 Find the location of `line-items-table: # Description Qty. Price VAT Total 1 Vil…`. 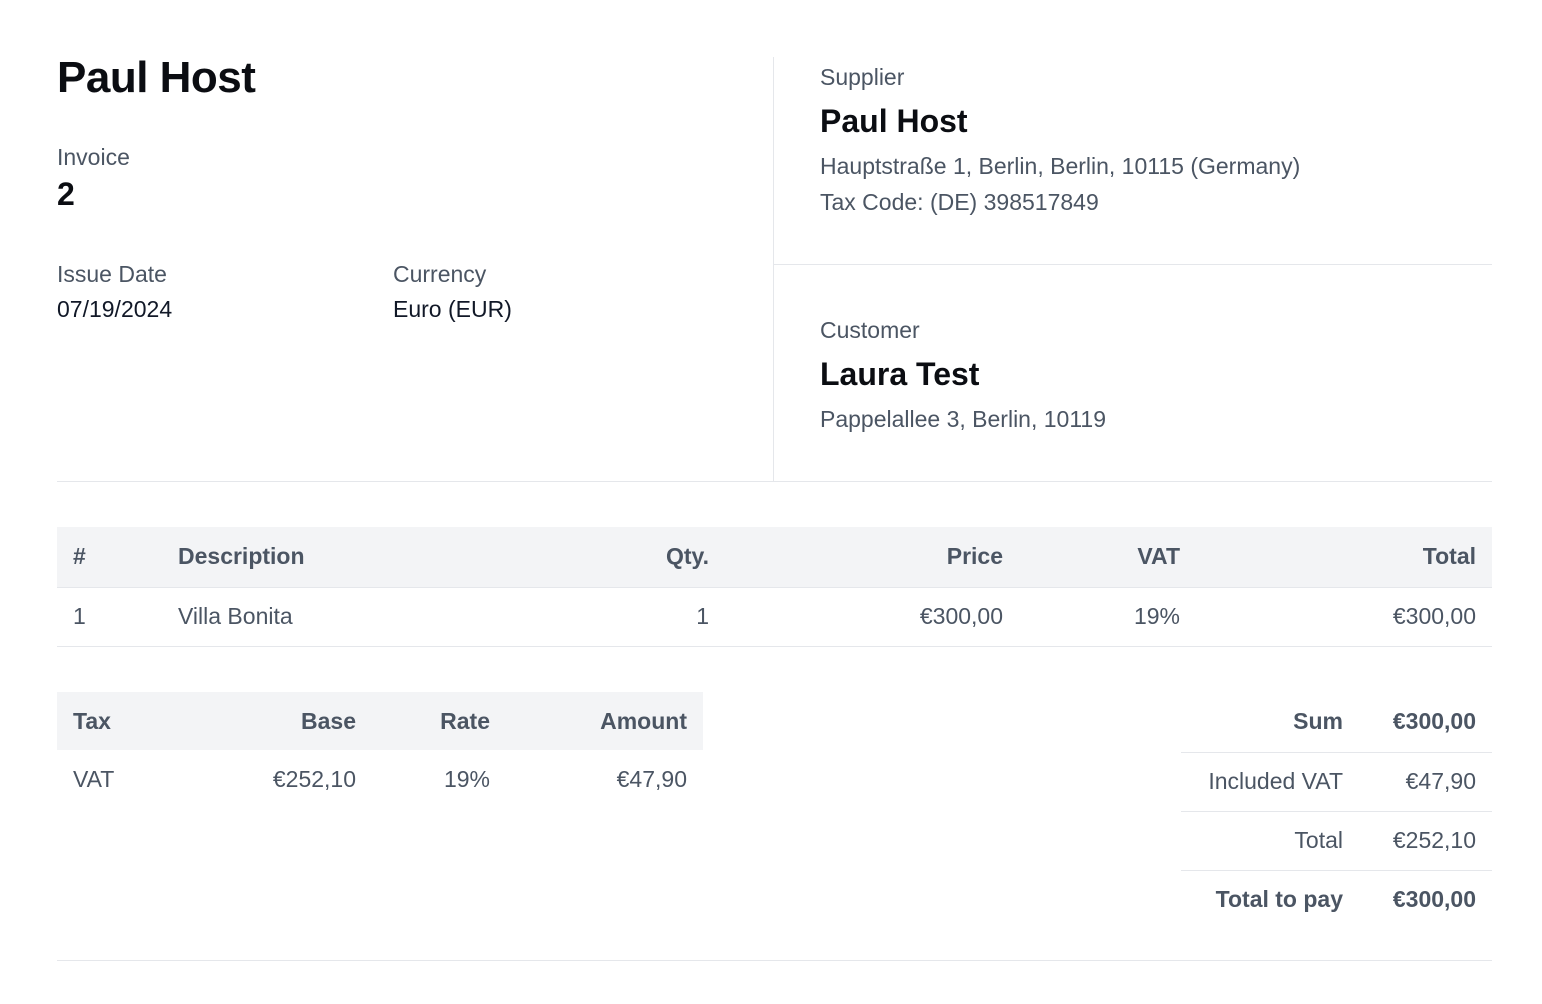

line-items-table: # Description Qty. Price VAT Total 1 Vil… is located at coordinates (774, 587).